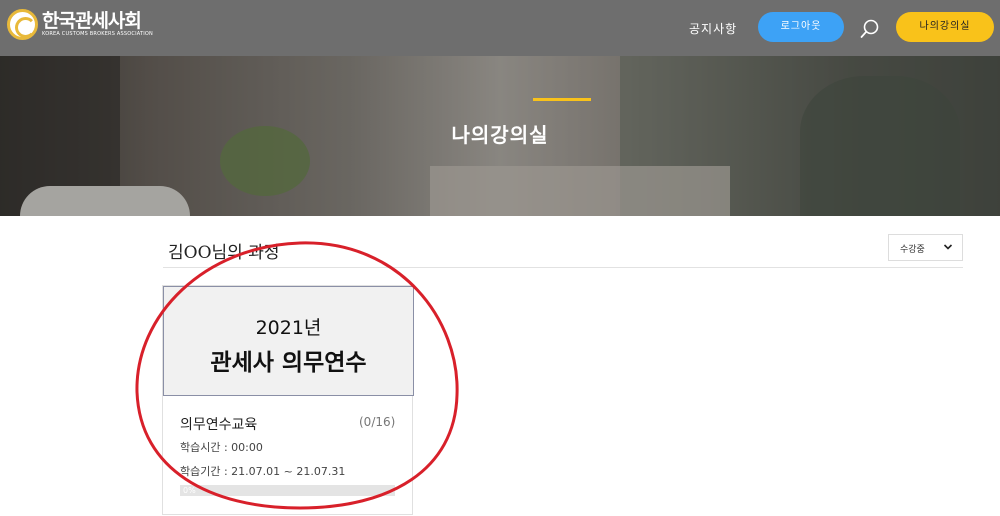 The image size is (1000, 516). What do you see at coordinates (221, 447) in the screenshot?
I see `study-time: 학습시간 : 00:00` at bounding box center [221, 447].